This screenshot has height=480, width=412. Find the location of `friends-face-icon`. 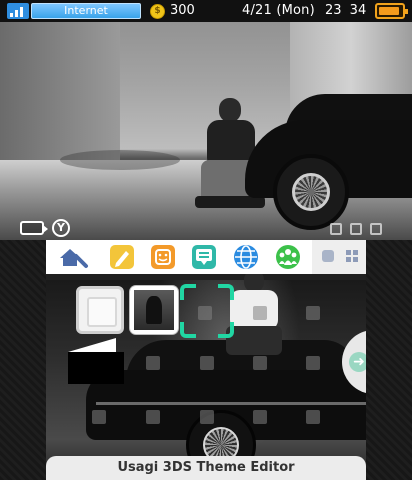

friends-face-icon is located at coordinates (163, 257).